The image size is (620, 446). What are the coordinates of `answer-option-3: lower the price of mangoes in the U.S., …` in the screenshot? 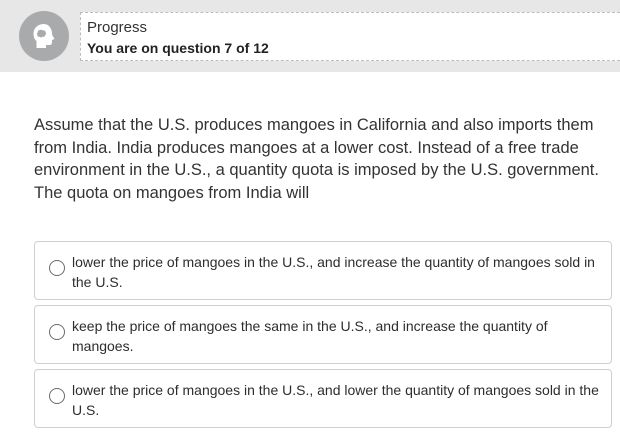 It's located at (323, 398).